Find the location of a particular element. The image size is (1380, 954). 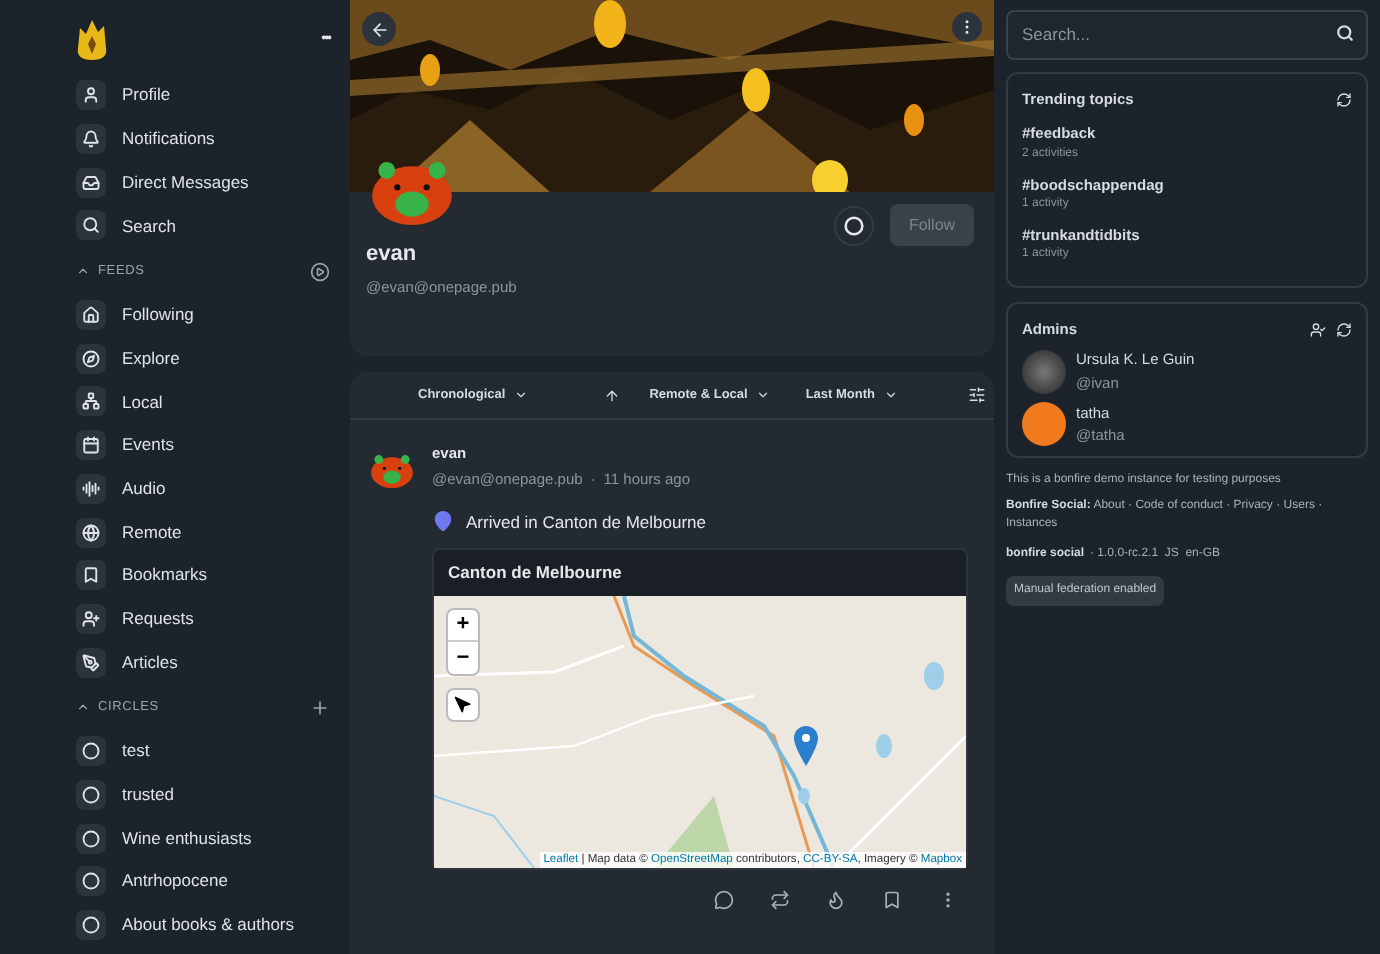

nav-item: Local is located at coordinates (203, 402).